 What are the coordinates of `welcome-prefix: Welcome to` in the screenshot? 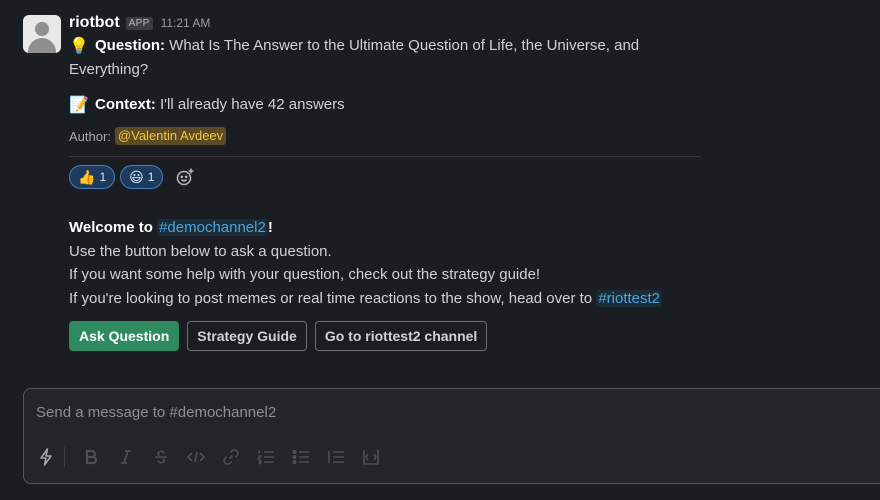 It's located at (113, 227).